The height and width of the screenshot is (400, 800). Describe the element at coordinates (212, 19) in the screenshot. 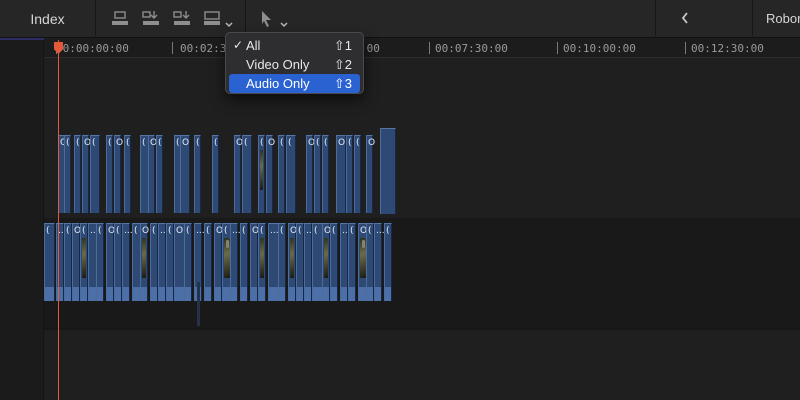

I see `overwrite-icon` at that location.